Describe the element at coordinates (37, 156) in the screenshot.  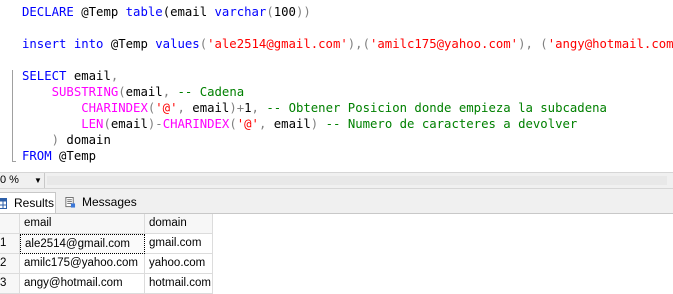
I see `code-token: FROM` at that location.